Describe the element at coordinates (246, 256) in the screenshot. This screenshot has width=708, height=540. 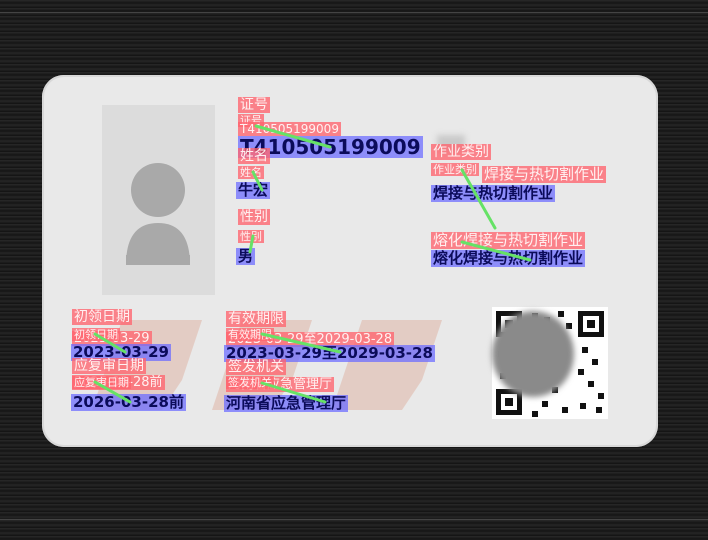
I see `gender-value: 男` at that location.